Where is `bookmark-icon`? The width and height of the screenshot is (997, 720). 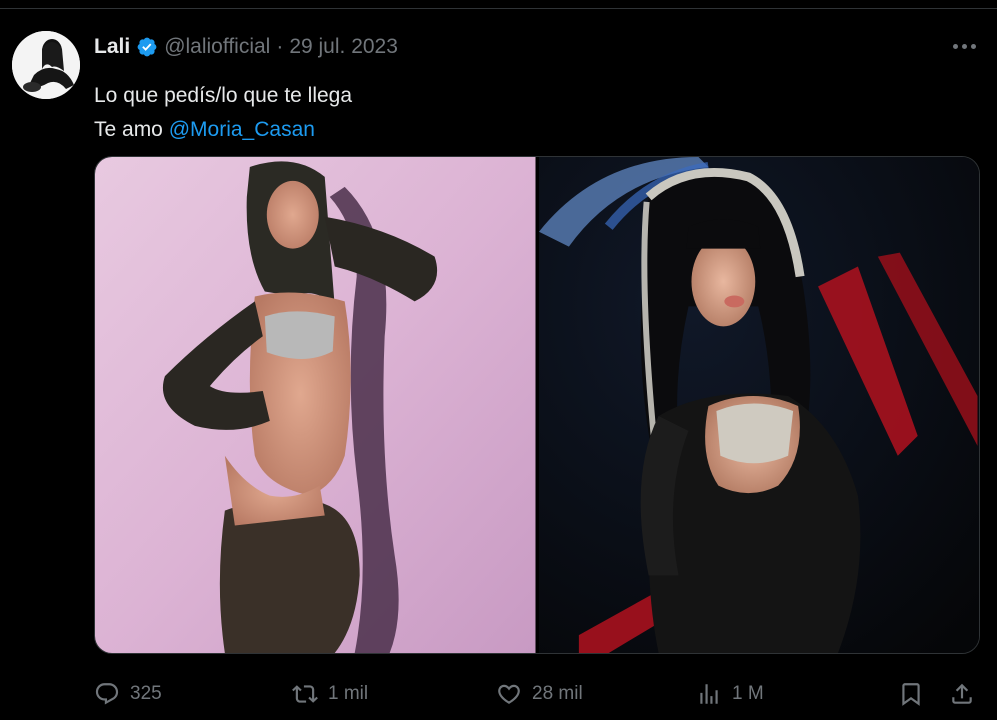 bookmark-icon is located at coordinates (911, 694).